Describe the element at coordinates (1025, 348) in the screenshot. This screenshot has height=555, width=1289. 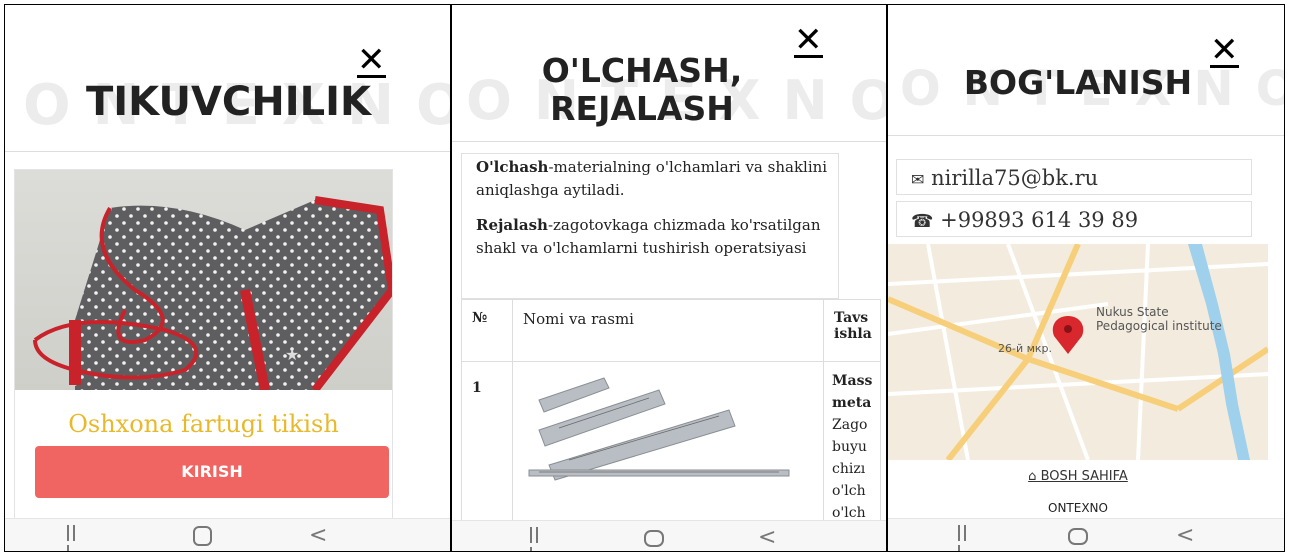
I see `map-district-label: 26-й мкр.` at that location.